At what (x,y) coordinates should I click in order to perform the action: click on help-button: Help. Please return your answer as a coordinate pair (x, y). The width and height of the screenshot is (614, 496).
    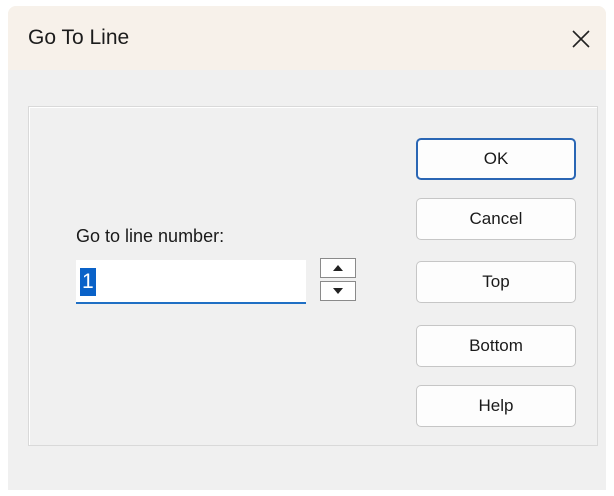
    Looking at the image, I should click on (496, 406).